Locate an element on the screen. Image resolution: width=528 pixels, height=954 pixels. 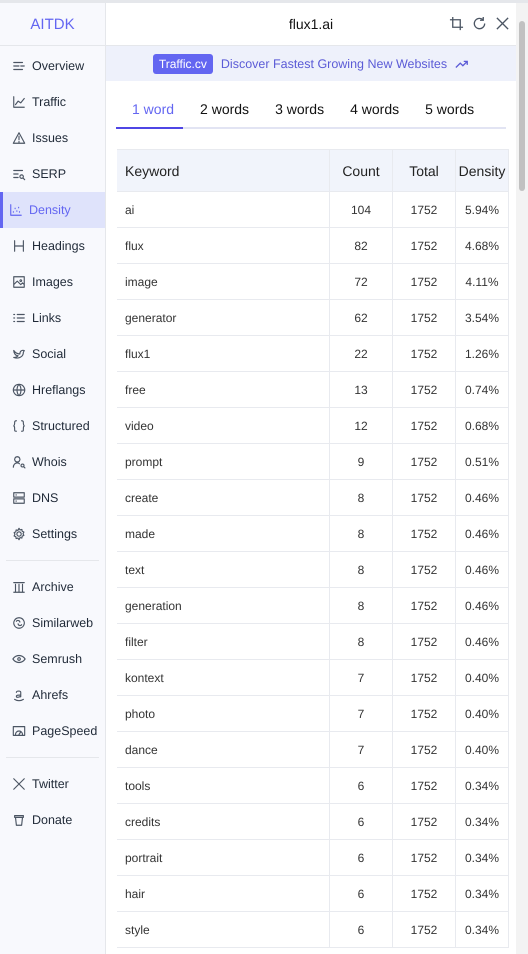
table-cell: video is located at coordinates (223, 426).